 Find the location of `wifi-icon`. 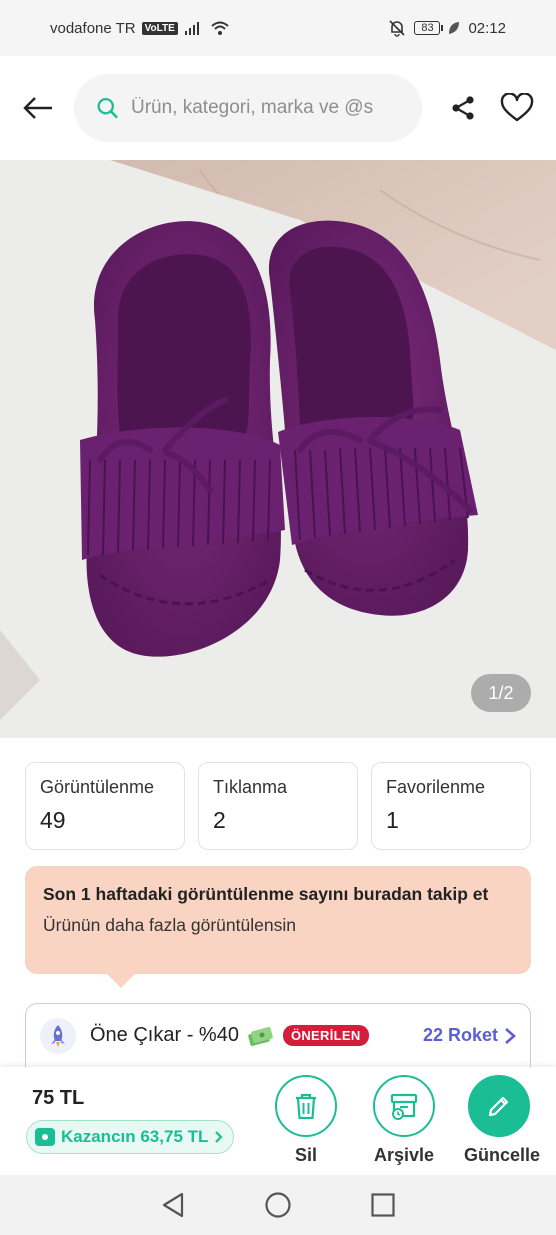

wifi-icon is located at coordinates (220, 28).